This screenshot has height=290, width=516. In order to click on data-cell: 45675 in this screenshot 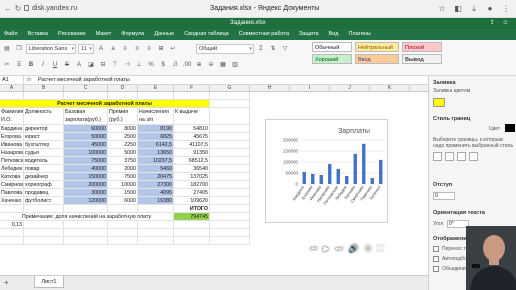, I will do `click(192, 137)`.